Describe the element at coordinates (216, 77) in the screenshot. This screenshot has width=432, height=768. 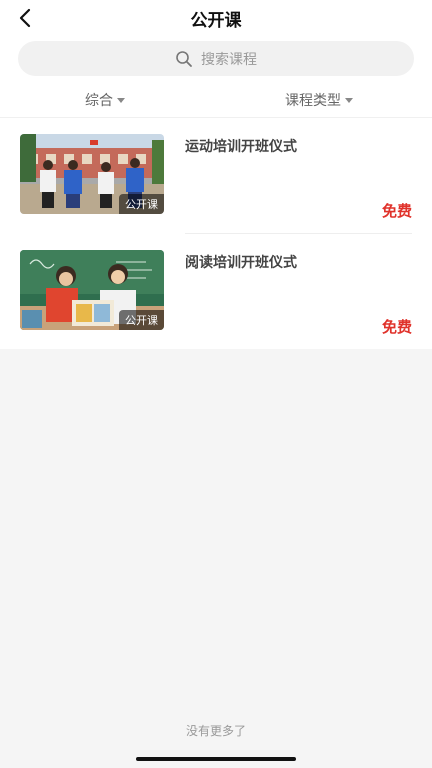
I see `top-panel: 搜索课程 综合 课程类型` at that location.